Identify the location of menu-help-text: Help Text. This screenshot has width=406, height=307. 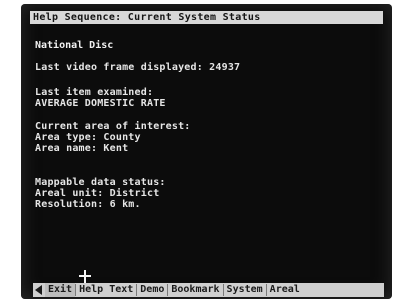
(106, 290).